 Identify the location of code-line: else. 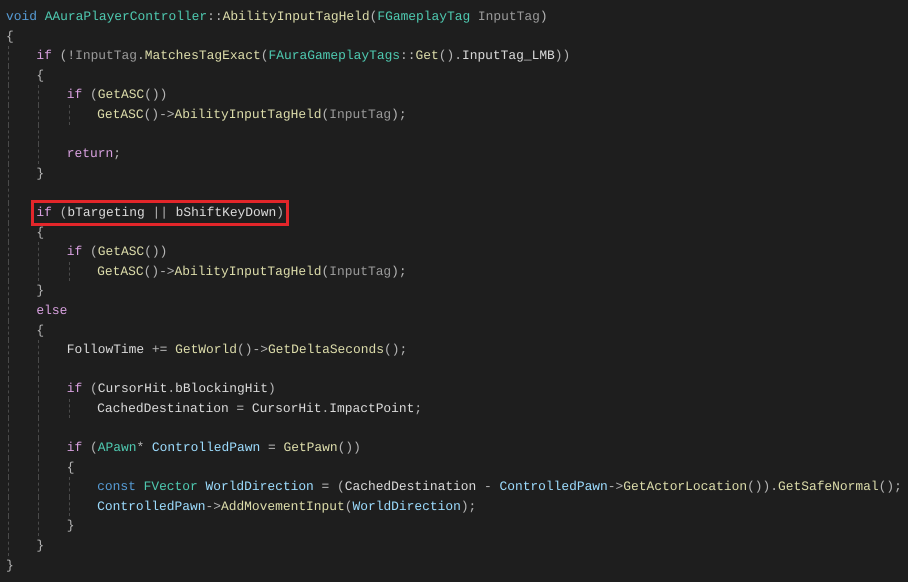
(51, 311).